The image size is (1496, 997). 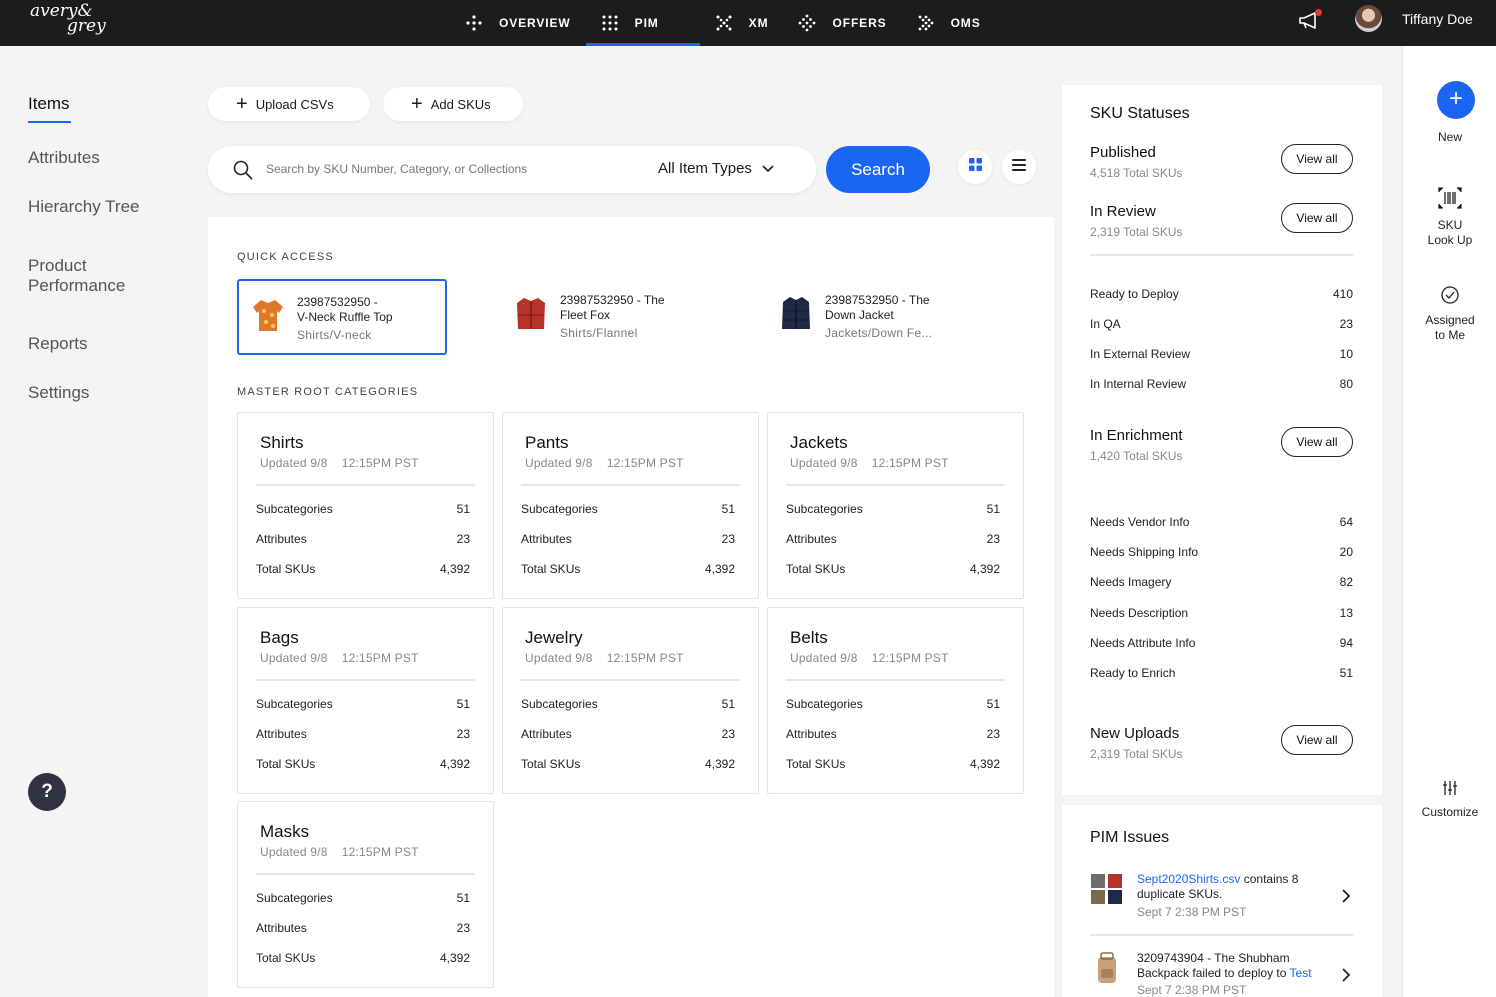 I want to click on sliders-icon, so click(x=1449, y=790).